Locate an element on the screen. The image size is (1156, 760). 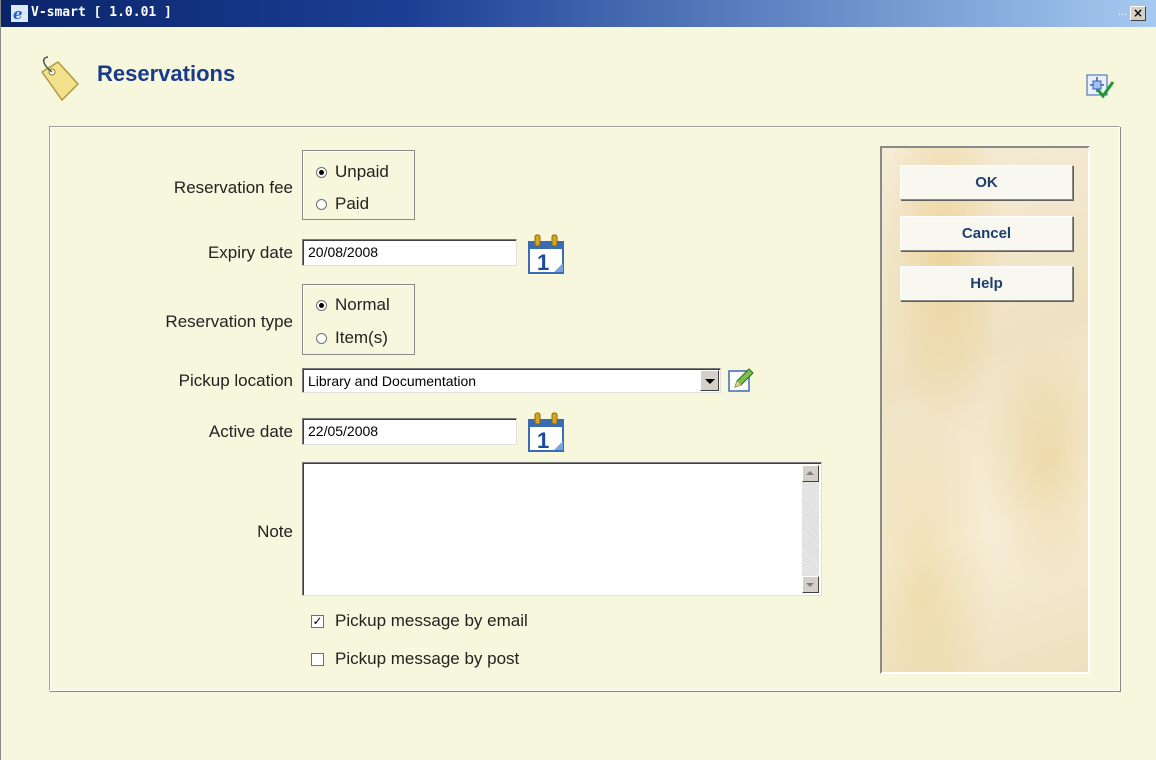
pencil-edit-icon is located at coordinates (741, 380).